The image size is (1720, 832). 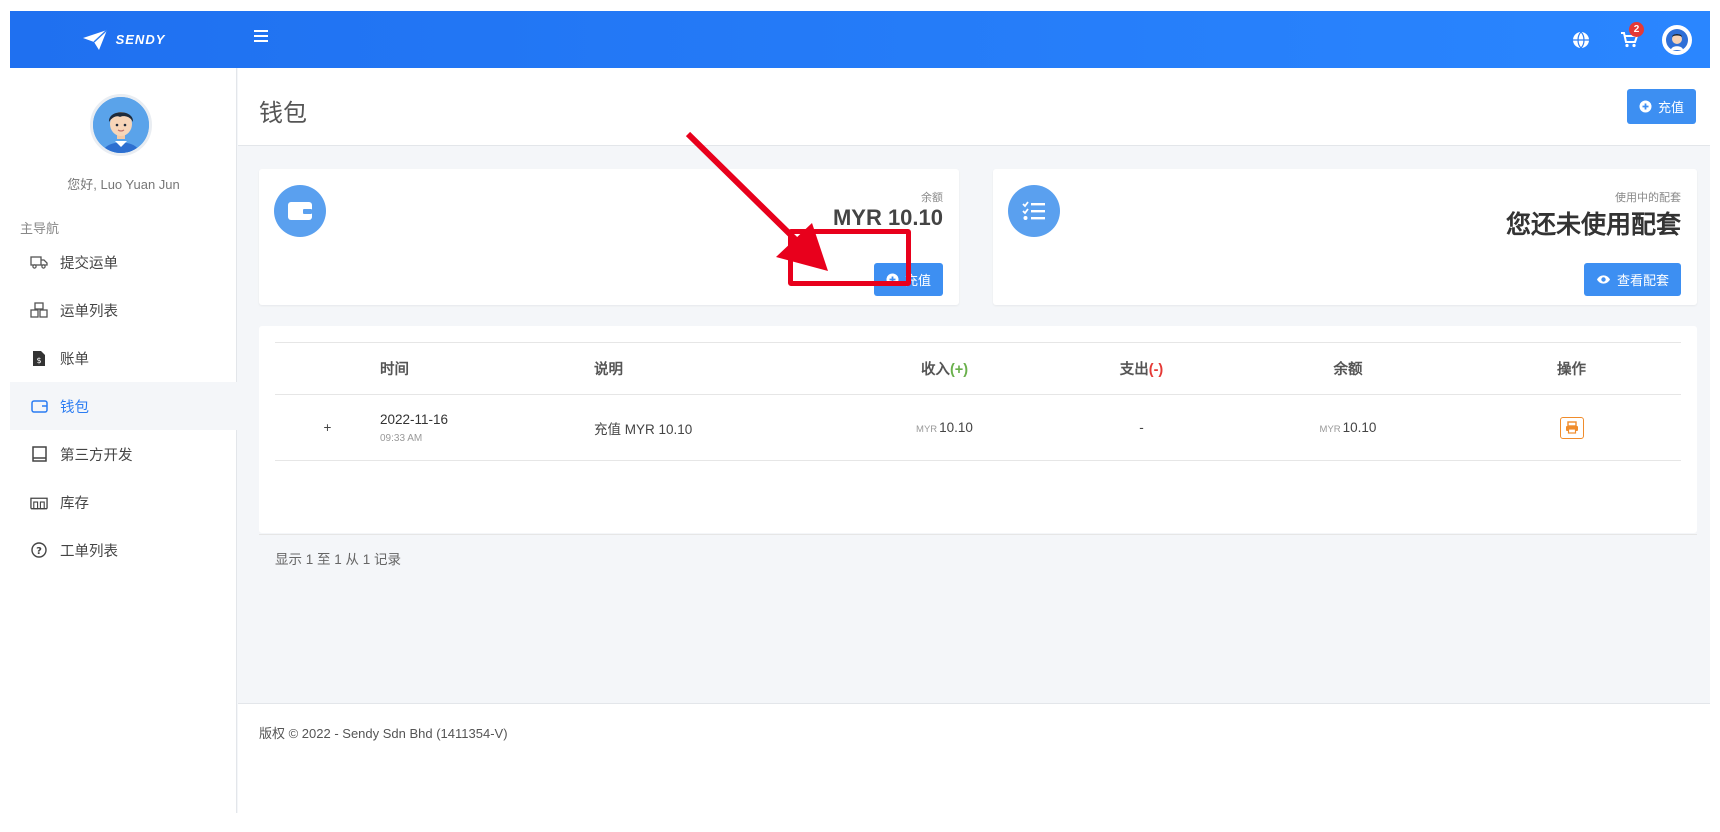 What do you see at coordinates (974, 107) in the screenshot?
I see `page-header: 钱包 充值` at bounding box center [974, 107].